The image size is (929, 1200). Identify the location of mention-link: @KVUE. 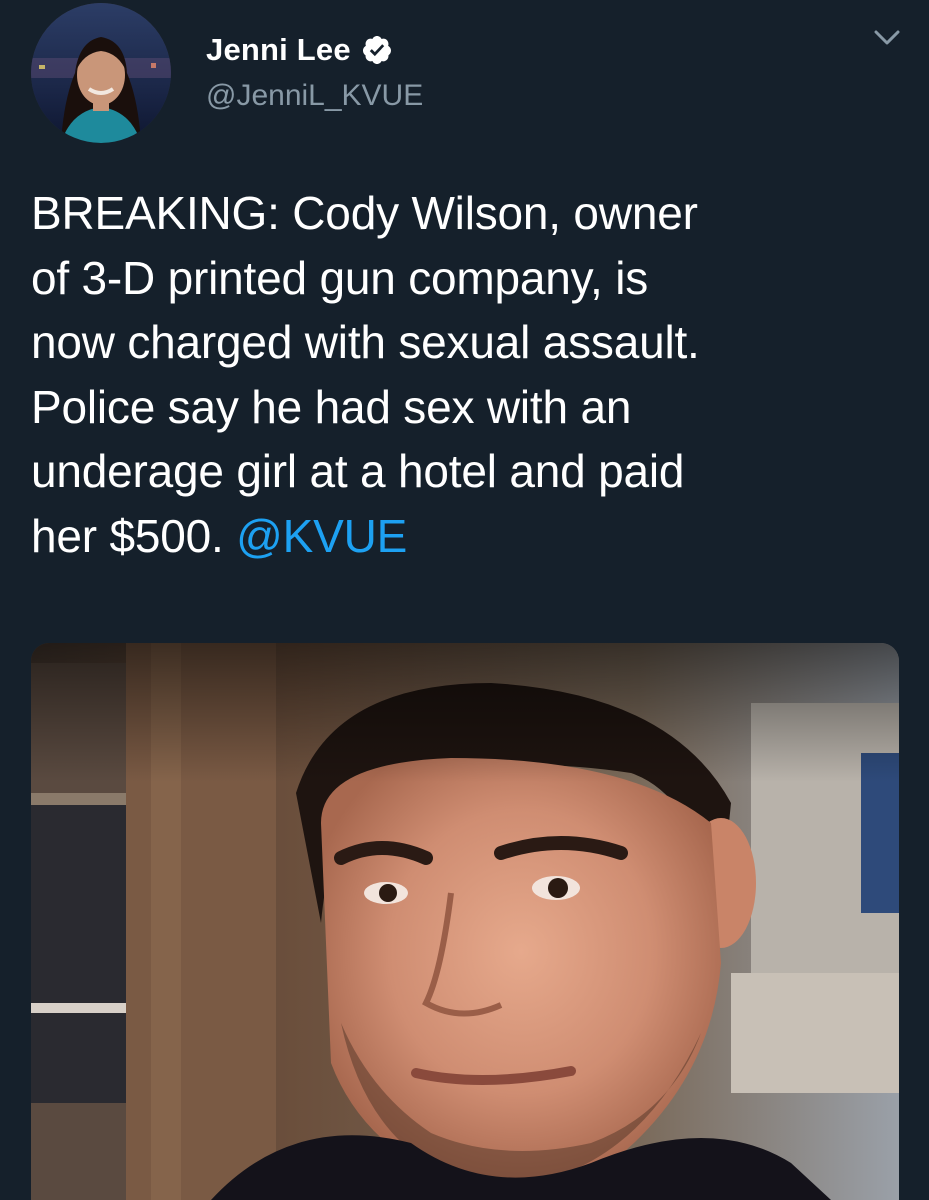
(321, 536).